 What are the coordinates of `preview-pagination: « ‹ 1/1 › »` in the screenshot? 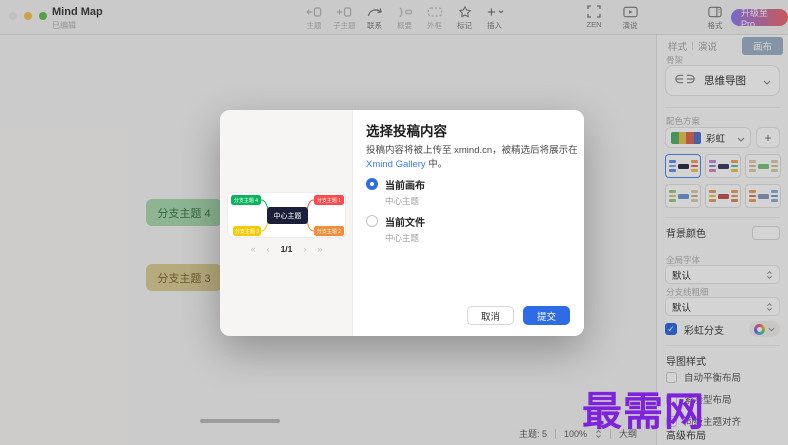 It's located at (286, 249).